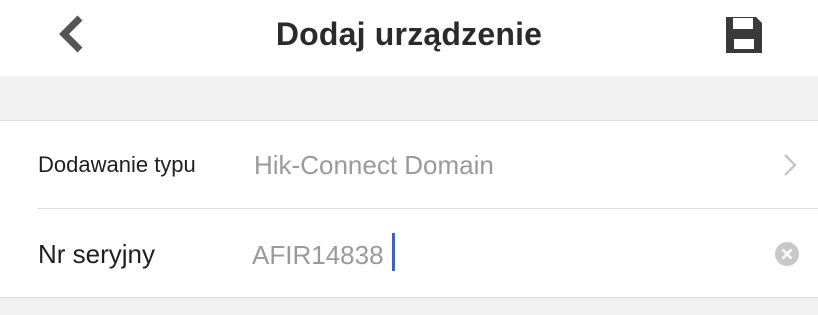 This screenshot has height=315, width=818. What do you see at coordinates (117, 164) in the screenshot?
I see `add-type-label: Dodawanie typu` at bounding box center [117, 164].